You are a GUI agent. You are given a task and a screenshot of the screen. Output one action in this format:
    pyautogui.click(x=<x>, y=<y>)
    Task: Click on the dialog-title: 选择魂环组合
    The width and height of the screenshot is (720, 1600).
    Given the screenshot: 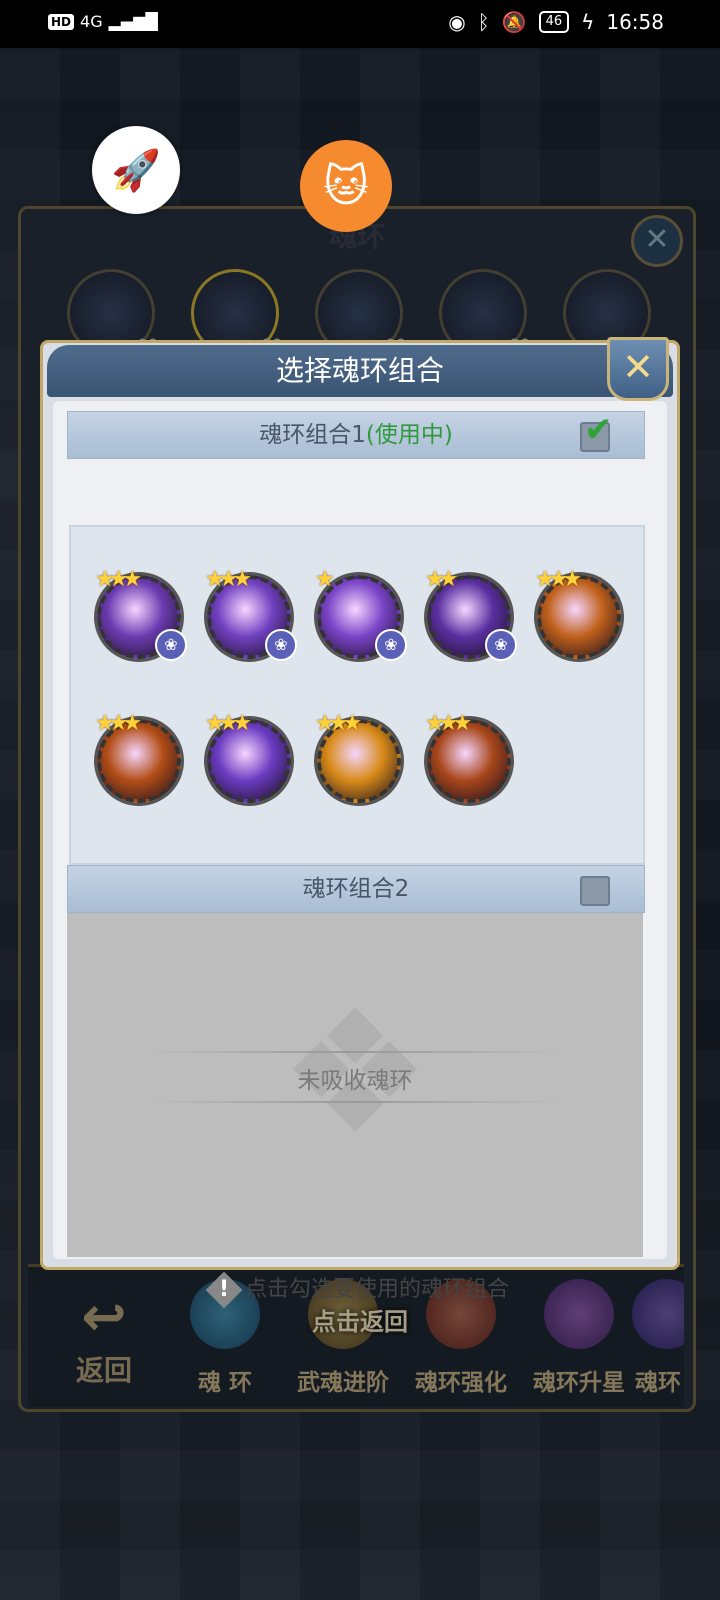 What is the action you would take?
    pyautogui.click(x=359, y=370)
    